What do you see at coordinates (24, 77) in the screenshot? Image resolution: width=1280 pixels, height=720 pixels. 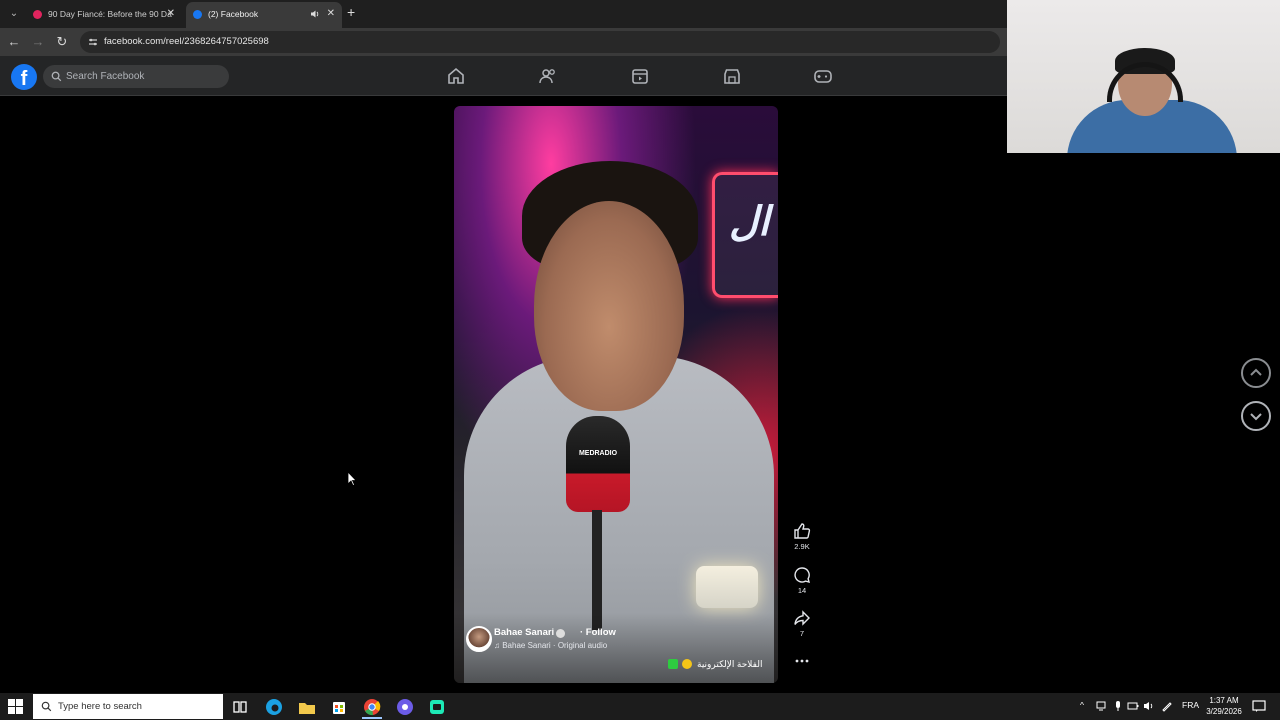 I see `facebook-logo: f` at bounding box center [24, 77].